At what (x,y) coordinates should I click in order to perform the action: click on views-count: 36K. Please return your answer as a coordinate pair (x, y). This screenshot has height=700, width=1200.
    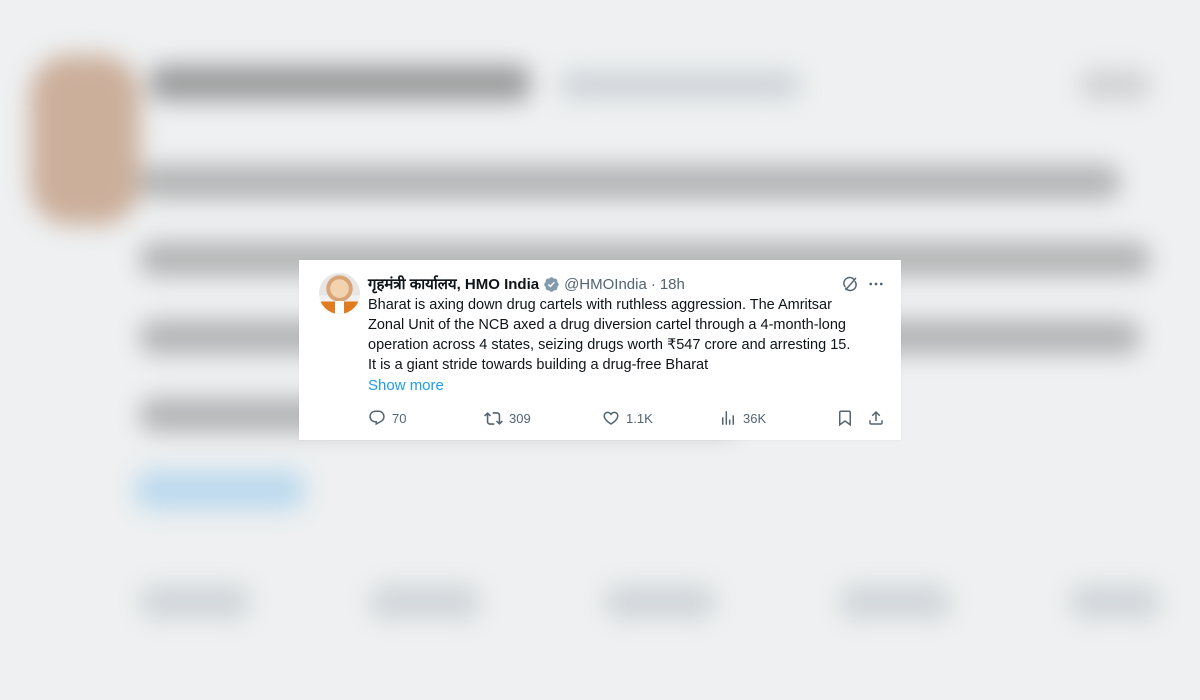
    Looking at the image, I should click on (755, 418).